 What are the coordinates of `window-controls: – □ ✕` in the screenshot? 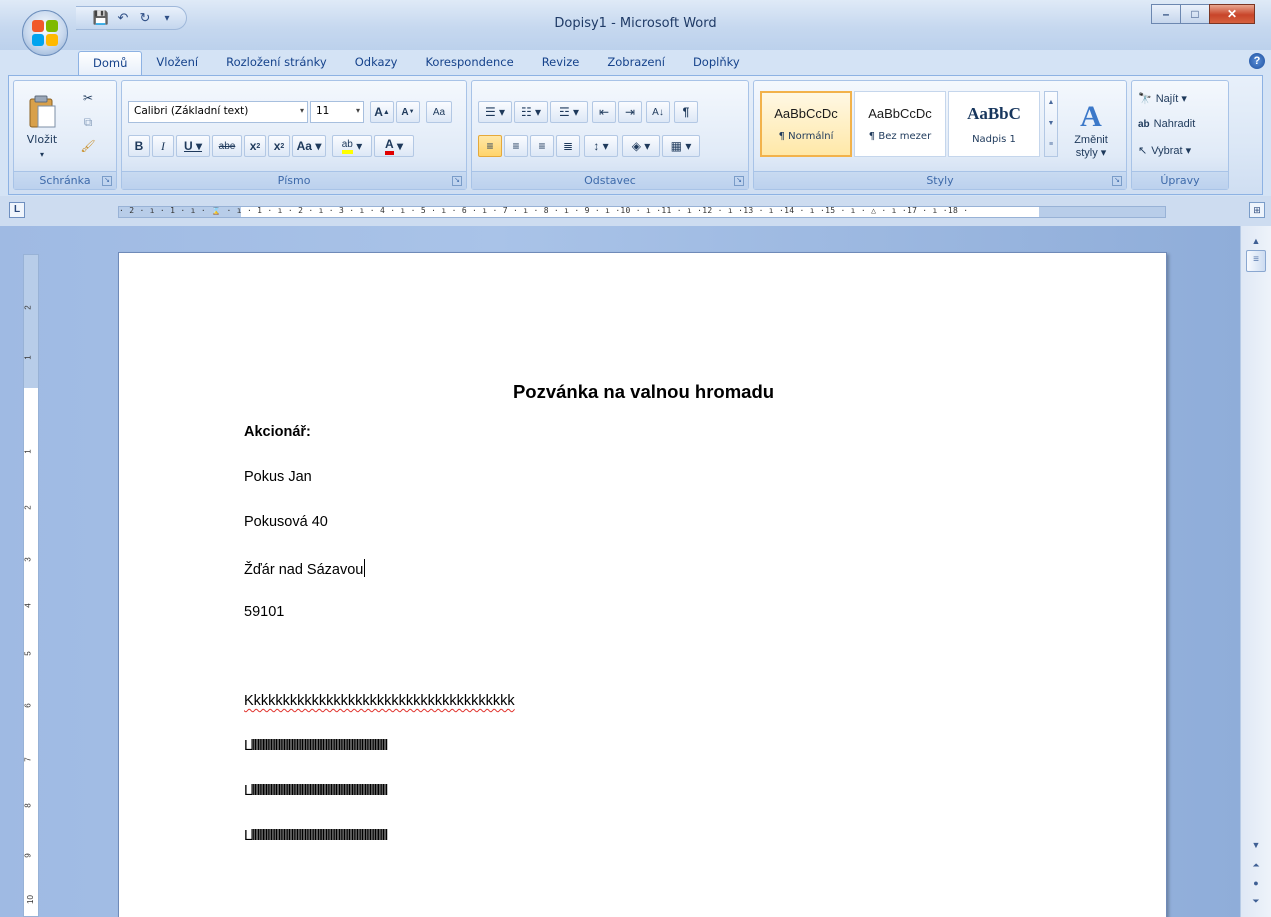 It's located at (1203, 14).